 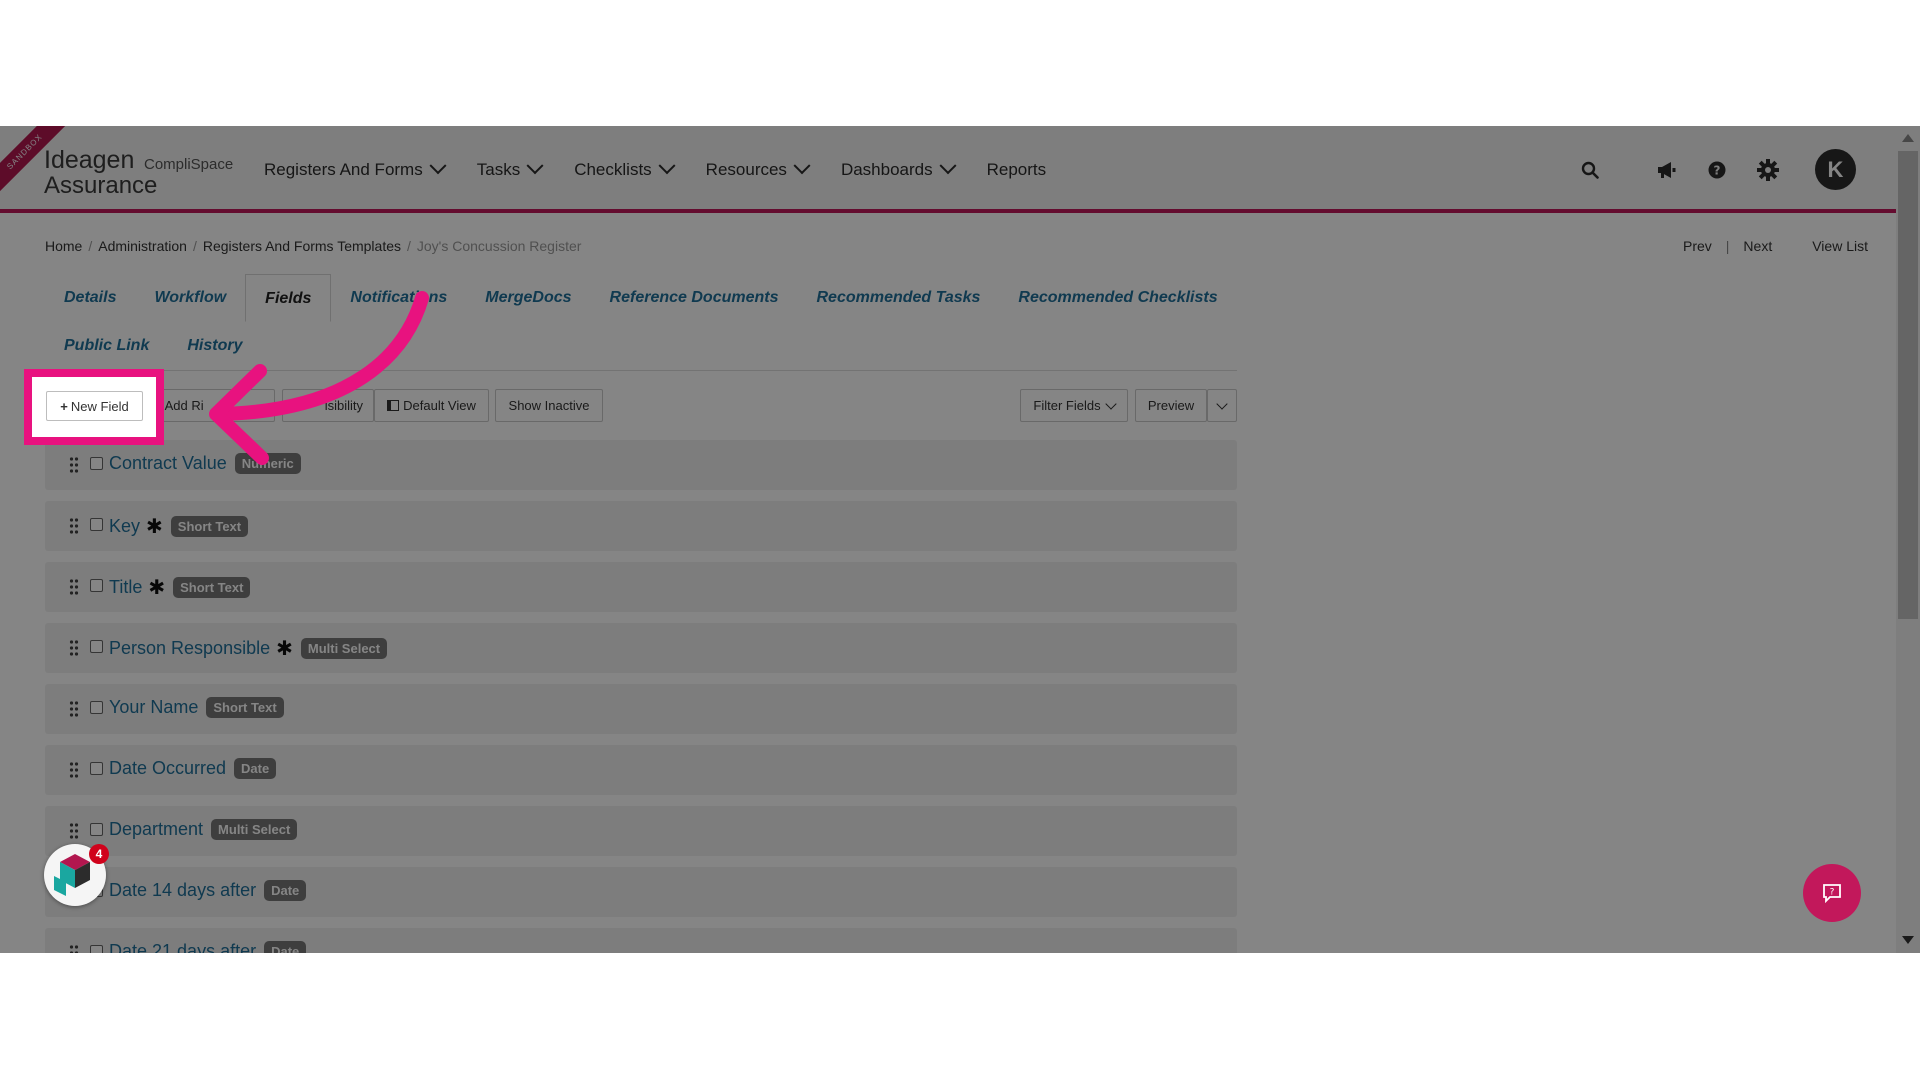 What do you see at coordinates (64, 406) in the screenshot?
I see `plus-icon: +` at bounding box center [64, 406].